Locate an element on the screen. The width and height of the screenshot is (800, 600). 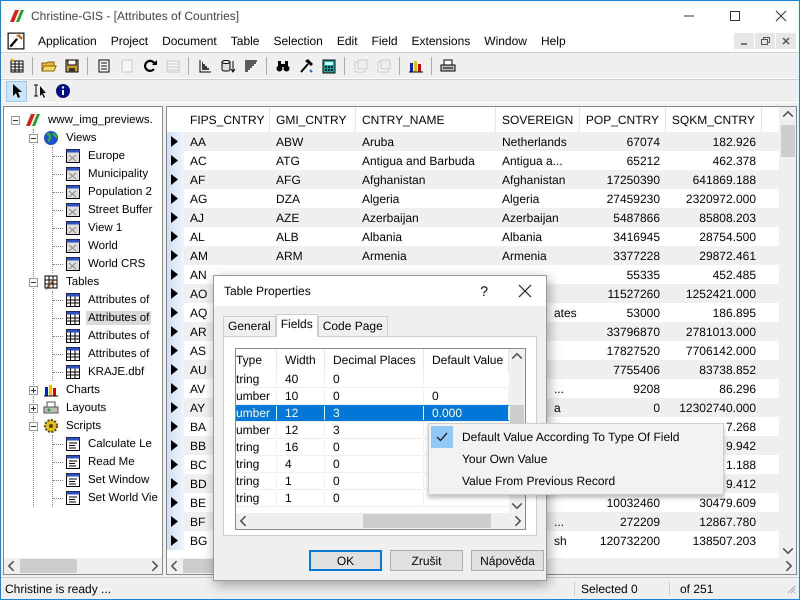
table-cell: AG is located at coordinates (199, 199).